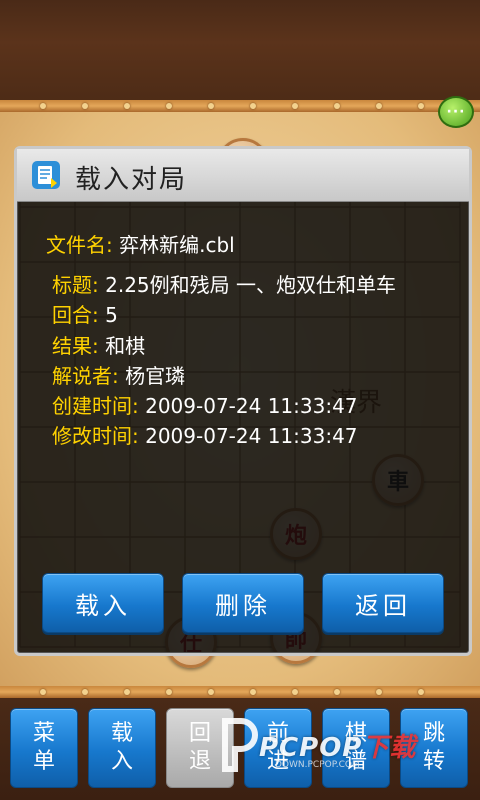 This screenshot has height=800, width=480. Describe the element at coordinates (240, 53) in the screenshot. I see `top-wood-panel` at that location.